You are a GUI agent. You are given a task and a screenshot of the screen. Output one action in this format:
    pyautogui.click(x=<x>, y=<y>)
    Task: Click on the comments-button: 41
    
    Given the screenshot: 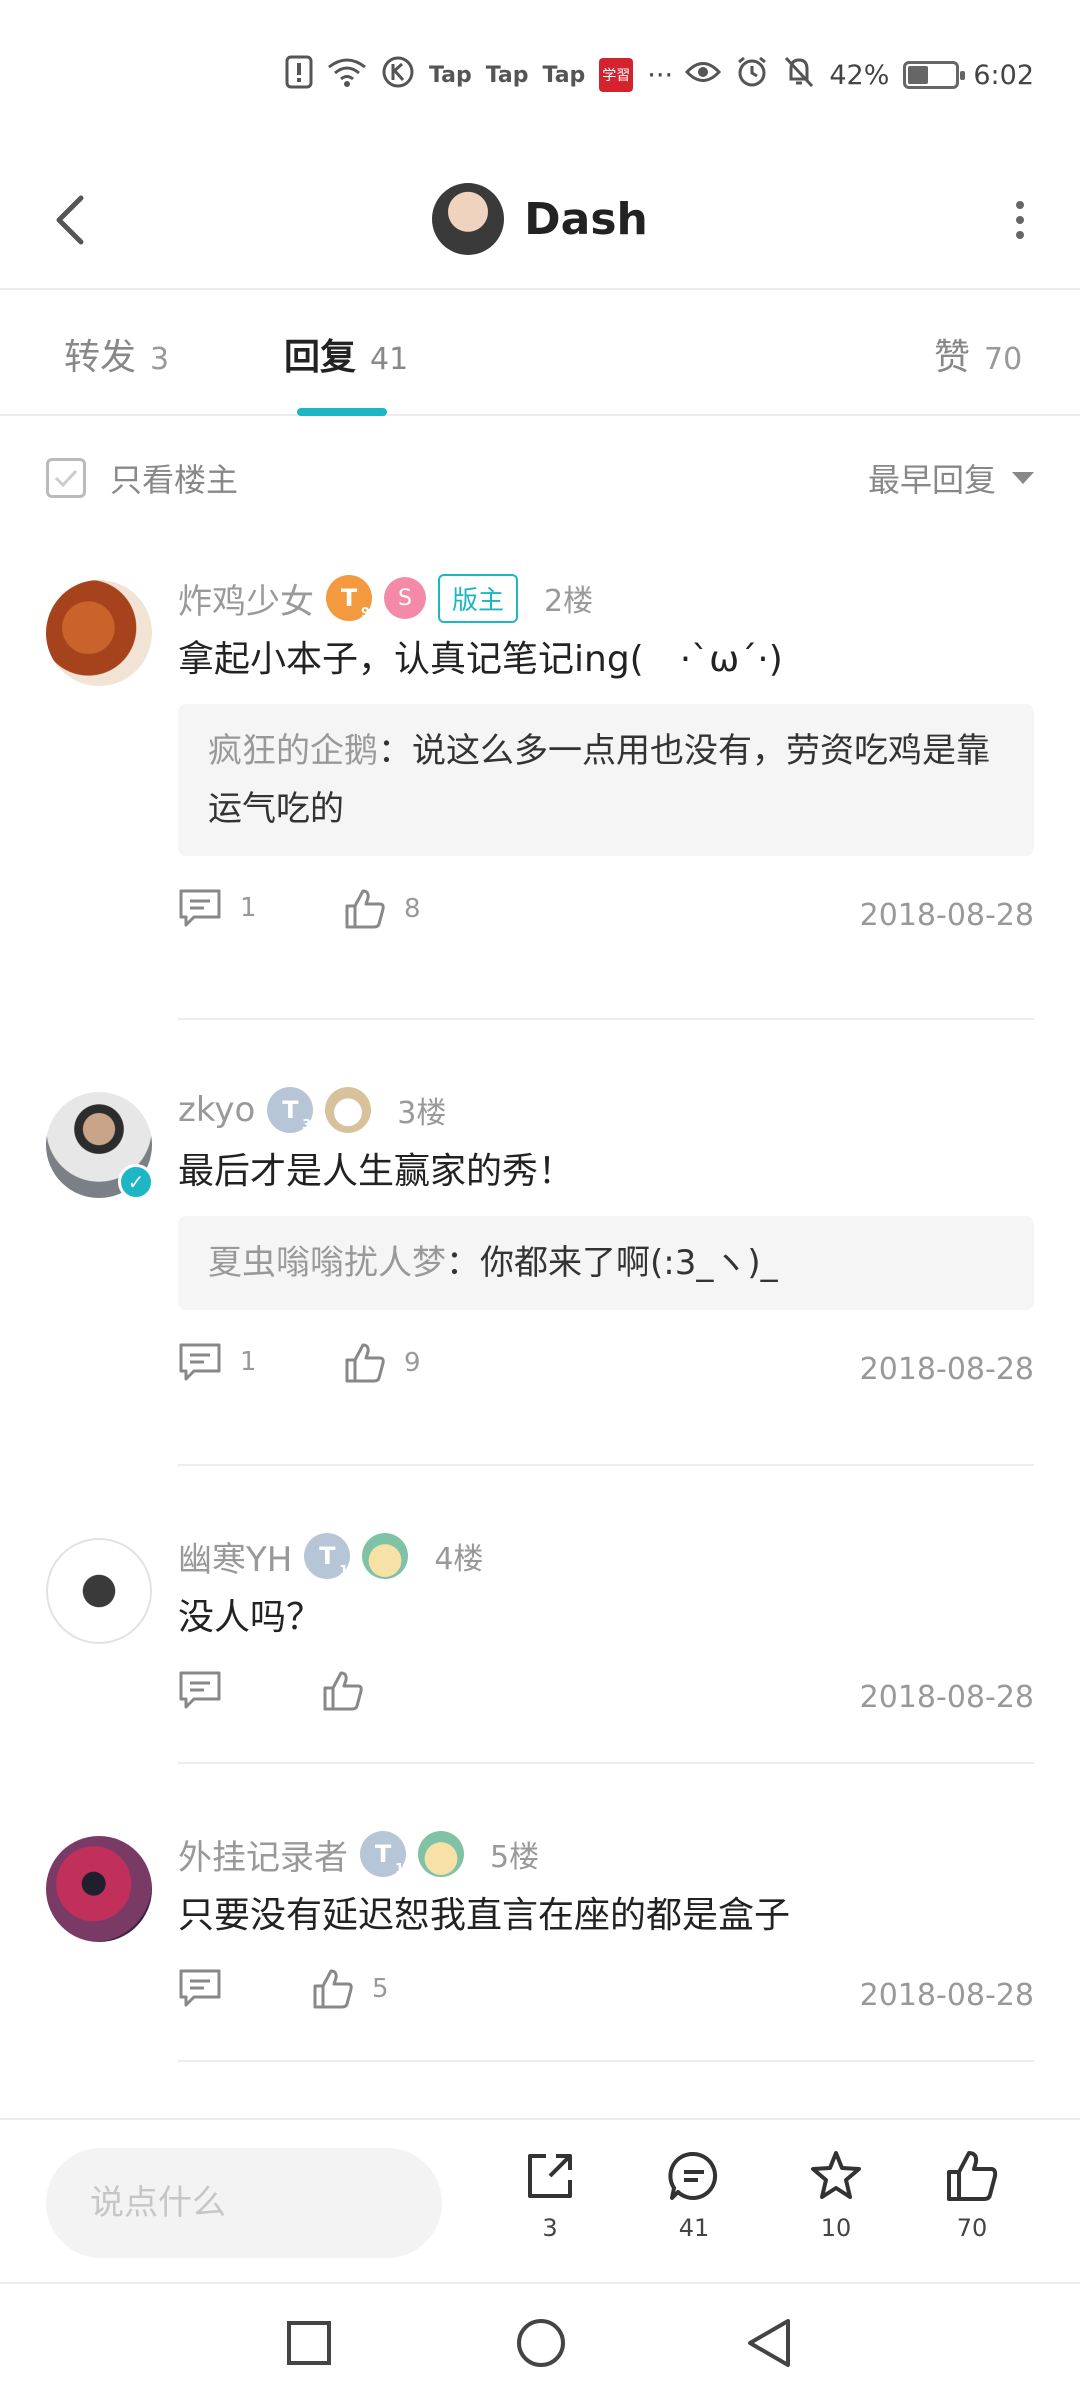 What is the action you would take?
    pyautogui.click(x=694, y=2195)
    